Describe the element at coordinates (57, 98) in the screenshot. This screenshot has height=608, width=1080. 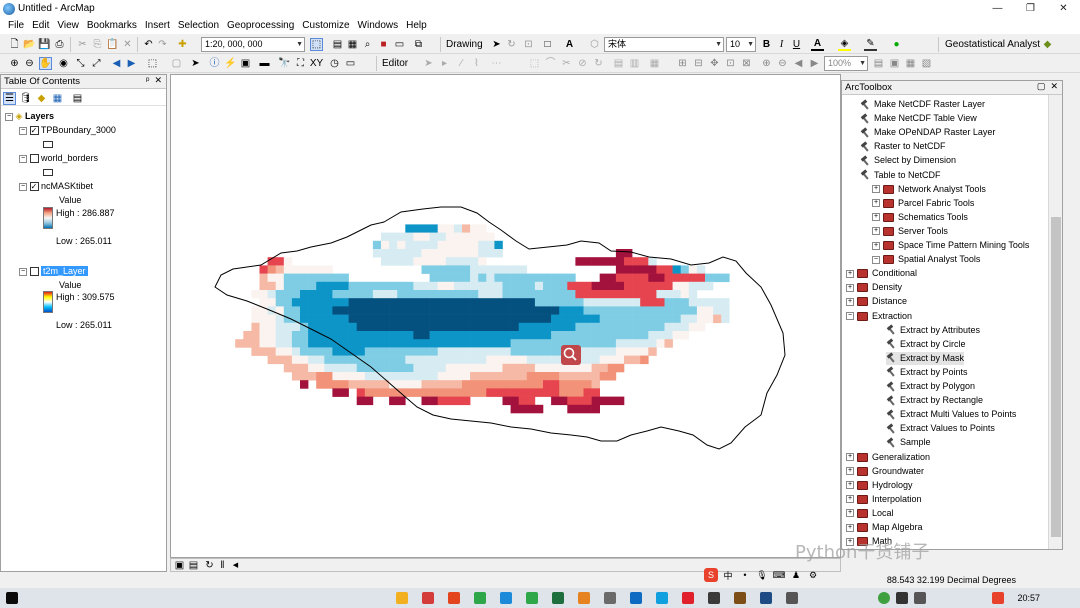
I see `list-by-selection-icon: ▦` at that location.